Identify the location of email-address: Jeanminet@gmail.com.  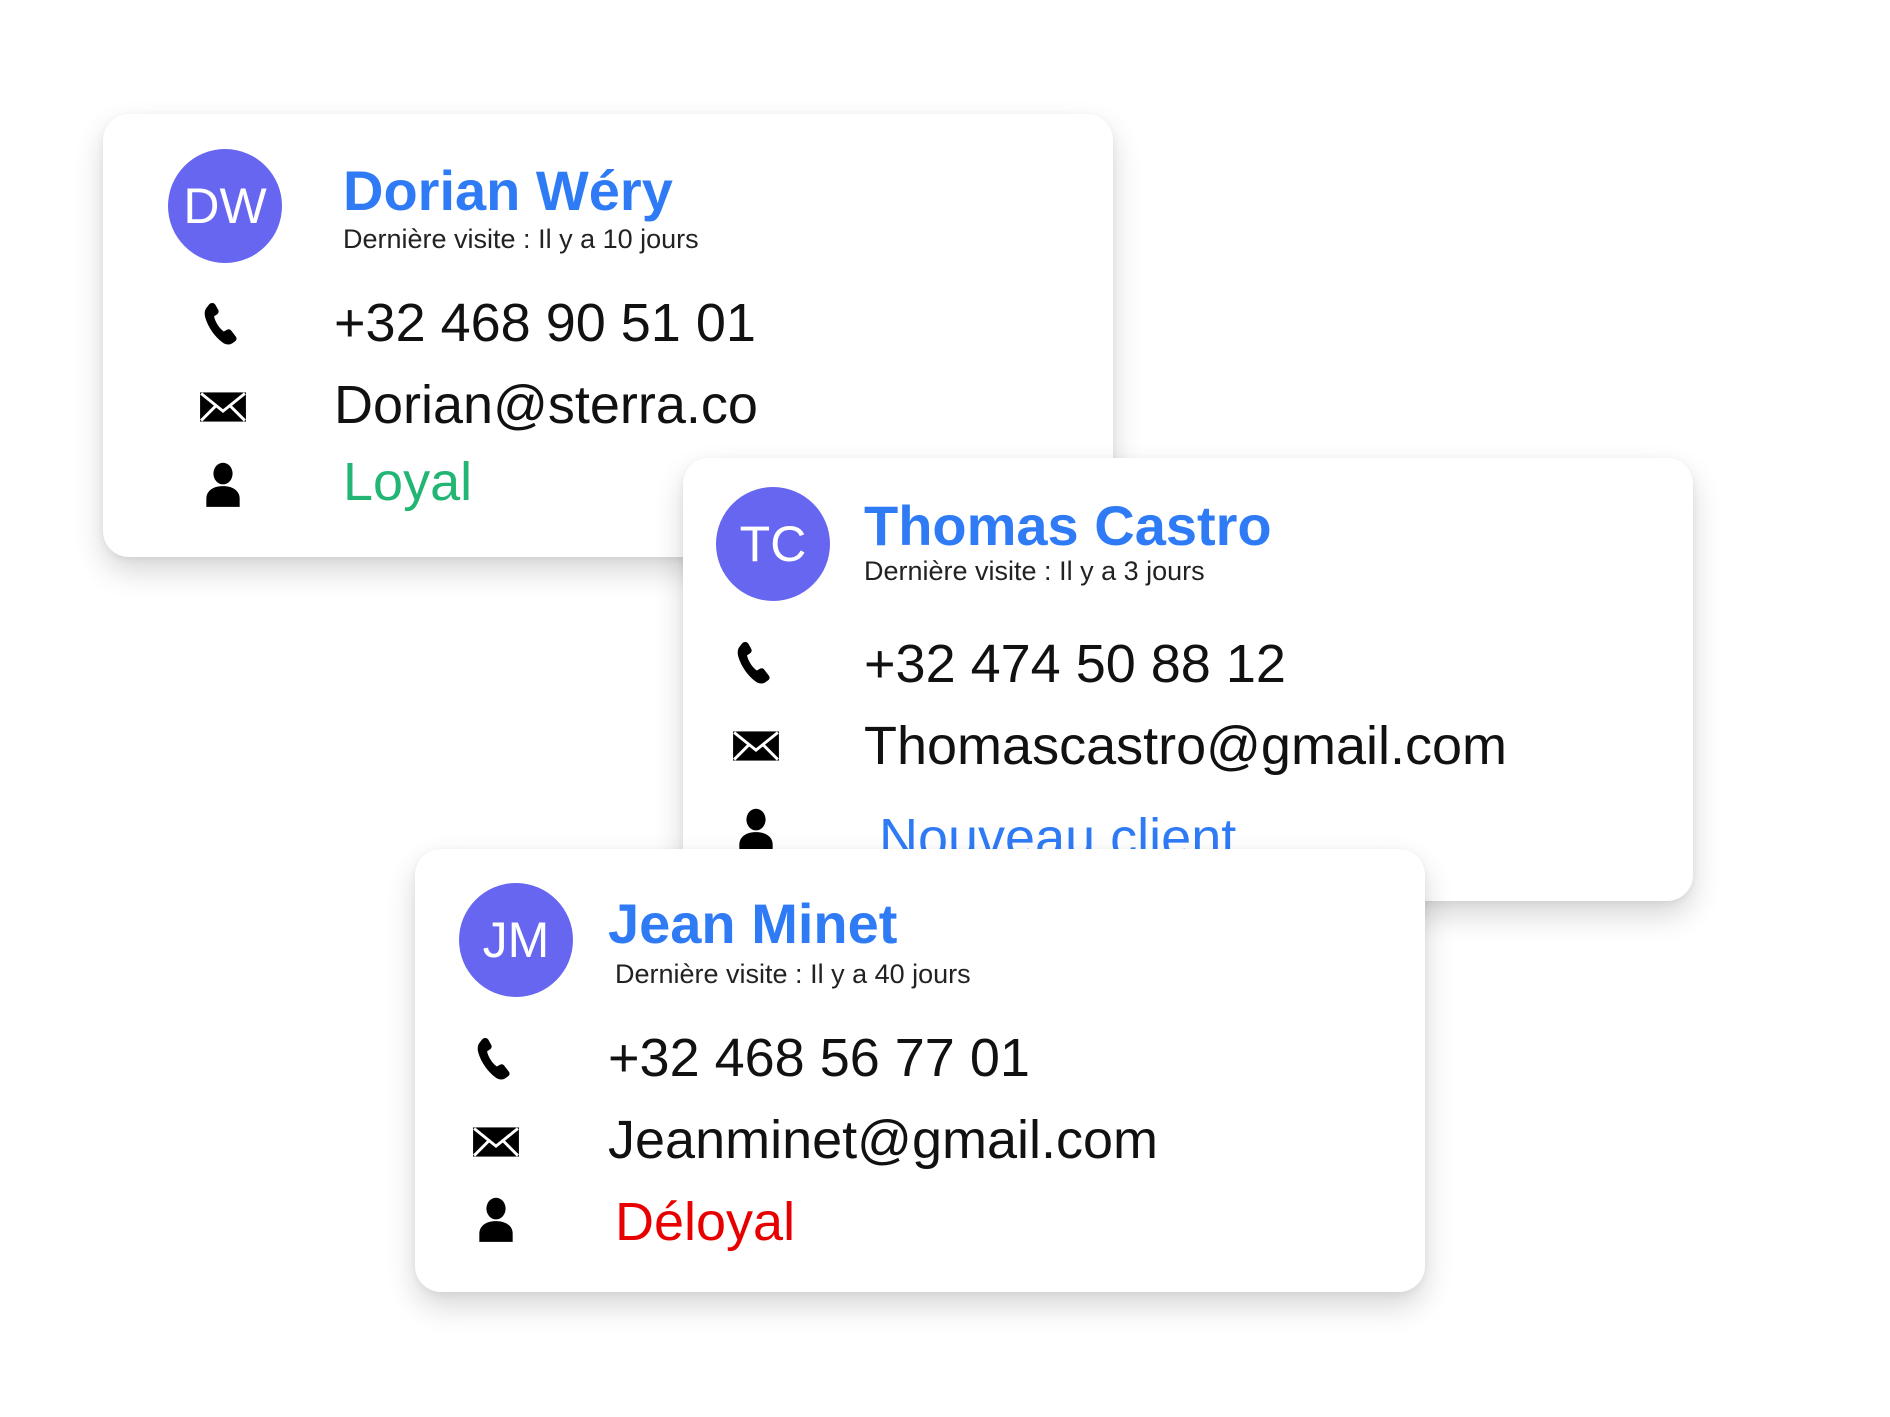
(883, 1140).